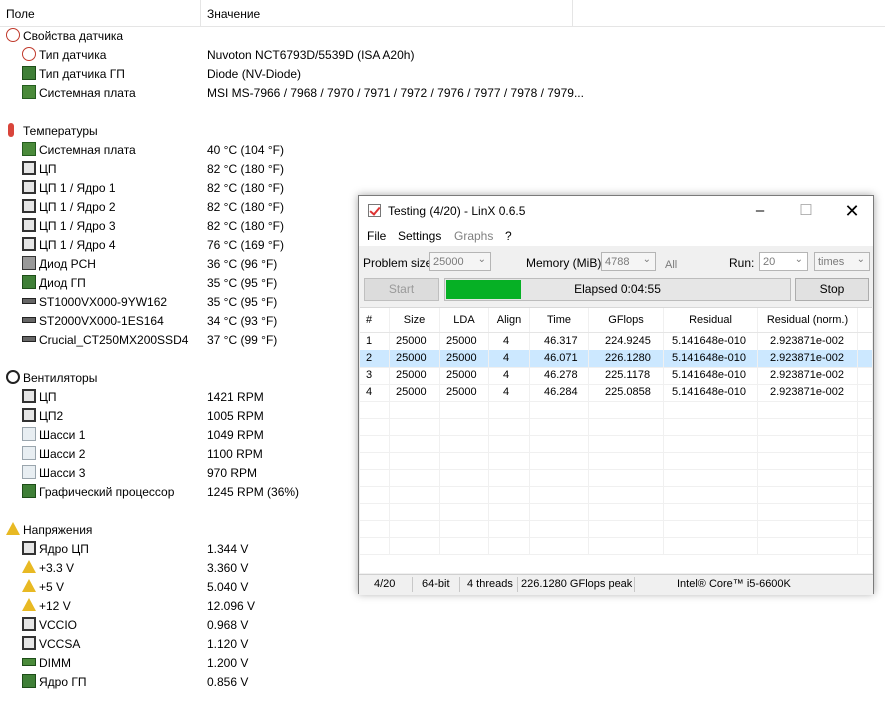  What do you see at coordinates (228, 625) in the screenshot?
I see `sensor-value: 0.968 V` at bounding box center [228, 625].